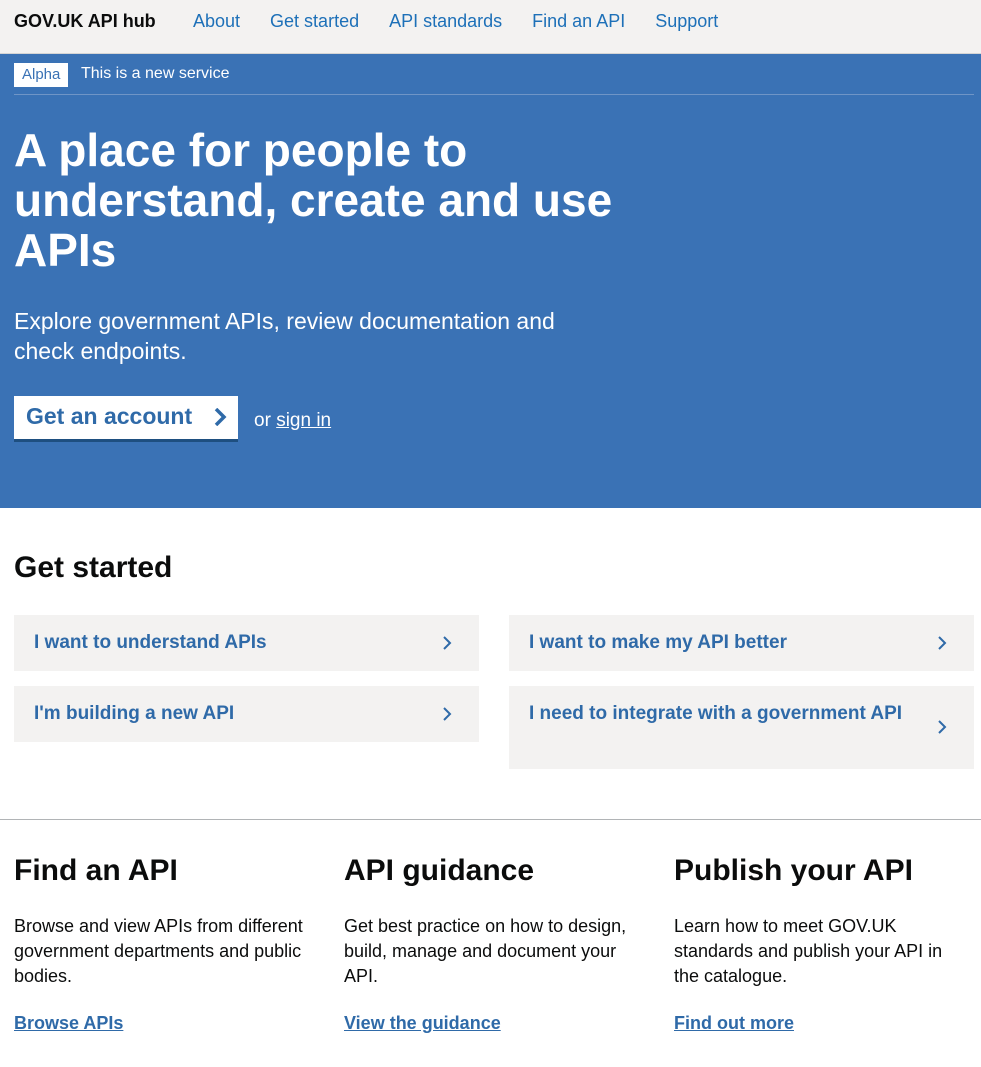 This screenshot has height=1067, width=981. What do you see at coordinates (658, 642) in the screenshot?
I see `card-label: I want to make my API better` at bounding box center [658, 642].